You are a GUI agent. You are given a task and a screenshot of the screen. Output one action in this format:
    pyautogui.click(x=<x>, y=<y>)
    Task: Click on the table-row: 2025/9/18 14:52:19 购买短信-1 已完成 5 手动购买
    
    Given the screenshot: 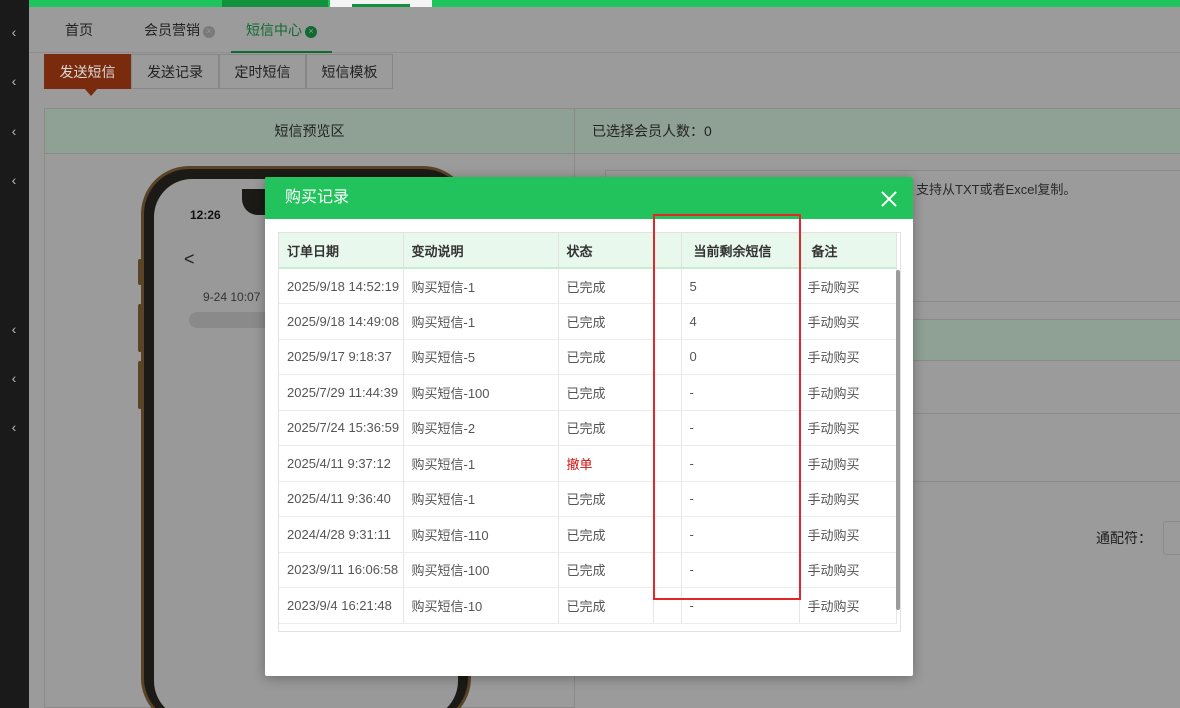 What is the action you would take?
    pyautogui.click(x=588, y=286)
    